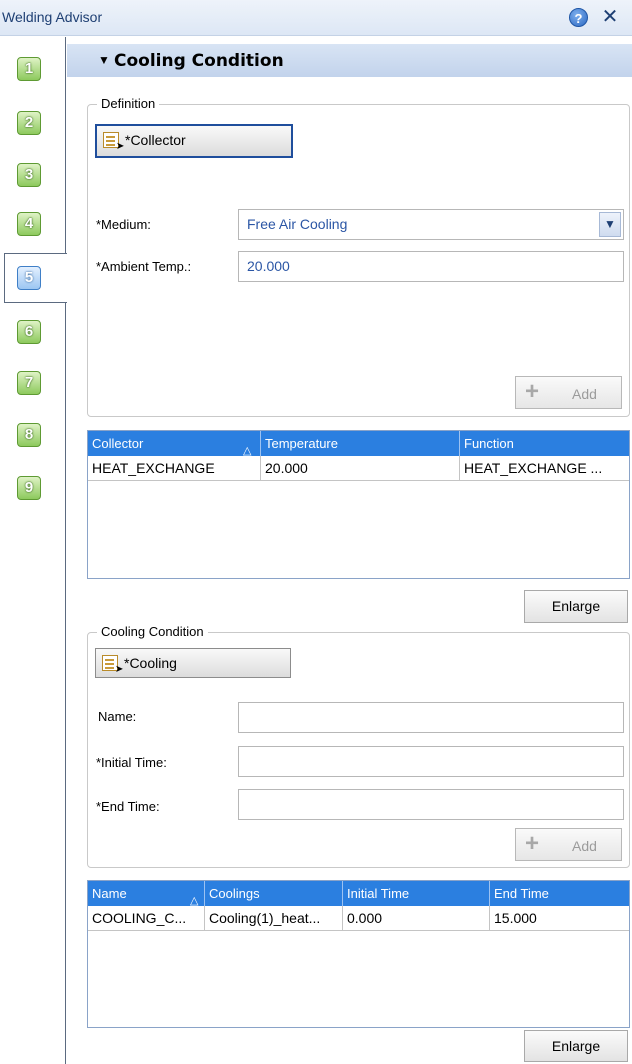 The width and height of the screenshot is (632, 1064). I want to click on medium-label: *Medium:, so click(123, 224).